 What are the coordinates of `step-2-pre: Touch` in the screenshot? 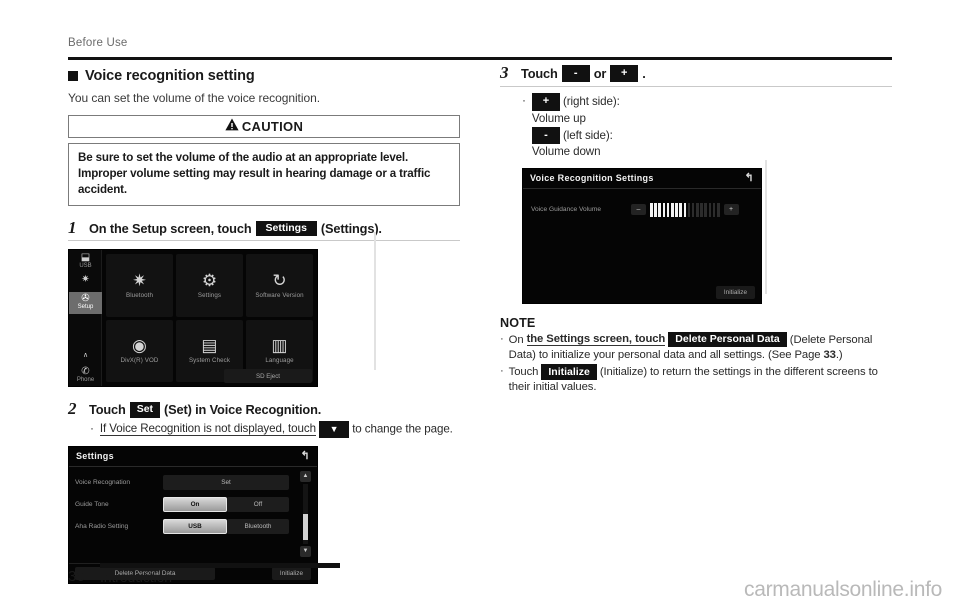 It's located at (107, 410).